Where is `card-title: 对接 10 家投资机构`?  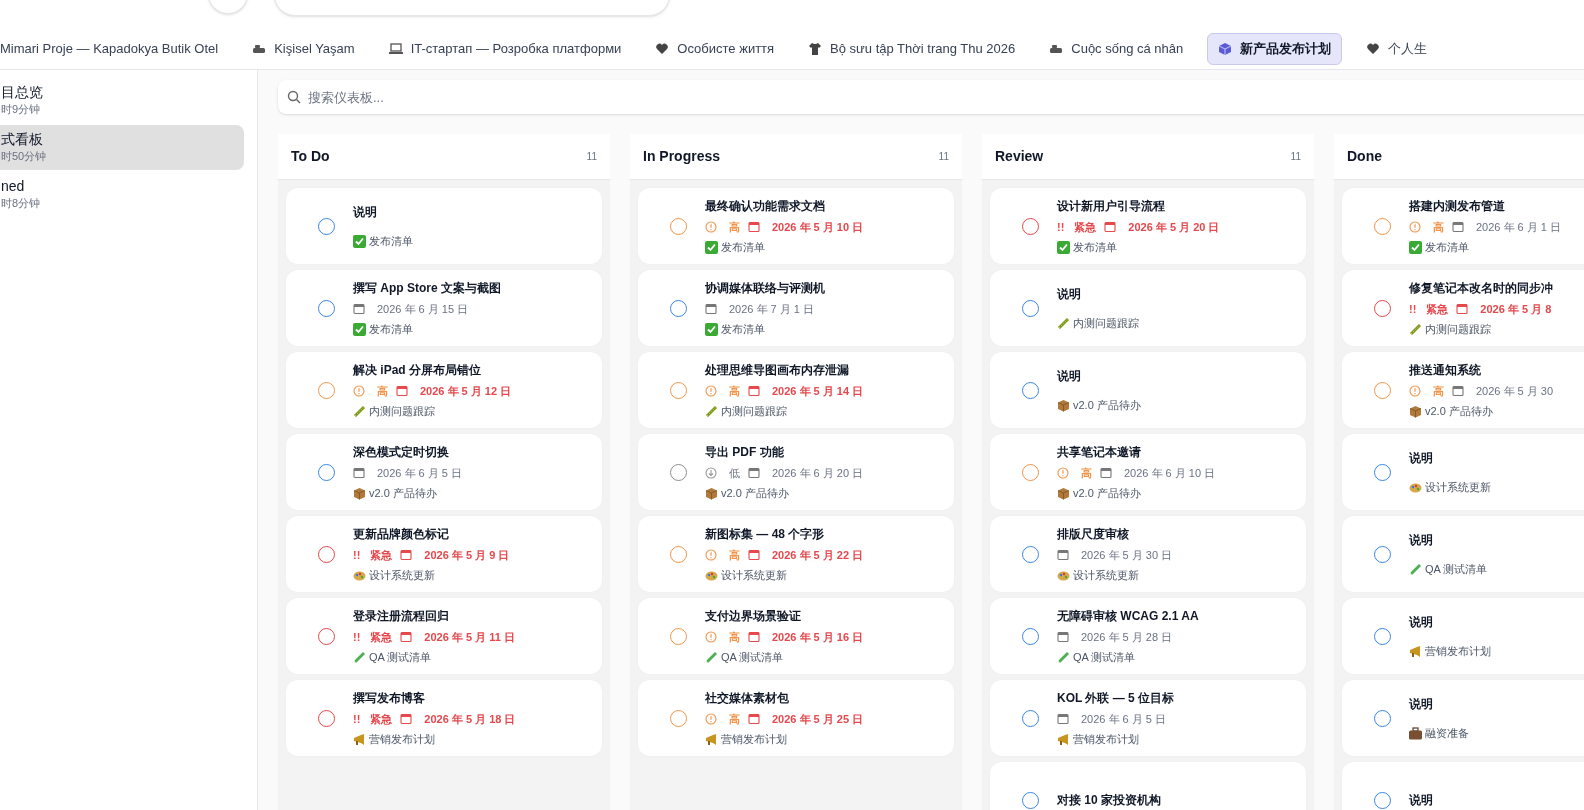 card-title: 对接 10 家投资机构 is located at coordinates (1109, 800).